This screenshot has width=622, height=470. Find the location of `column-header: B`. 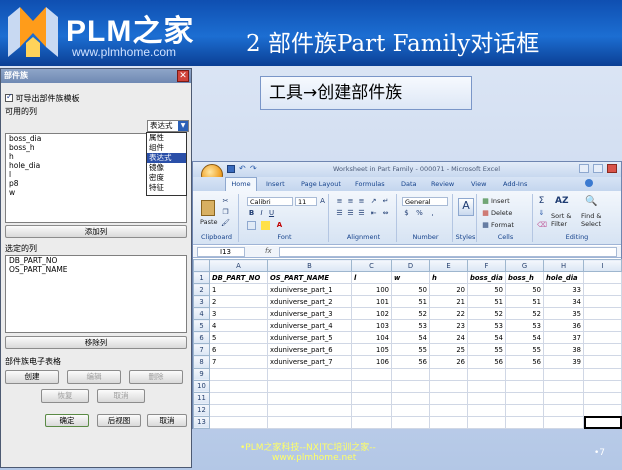

column-header: B is located at coordinates (309, 265).